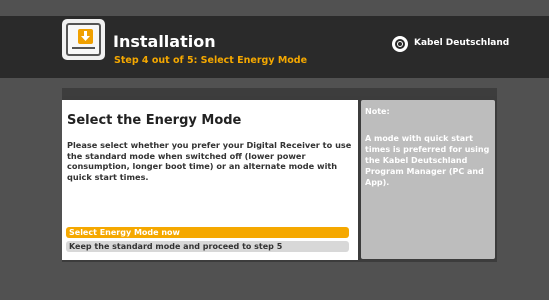 This screenshot has width=549, height=300. I want to click on step-subtitle: Step 4 out of 5: Select Energy Mode, so click(211, 60).